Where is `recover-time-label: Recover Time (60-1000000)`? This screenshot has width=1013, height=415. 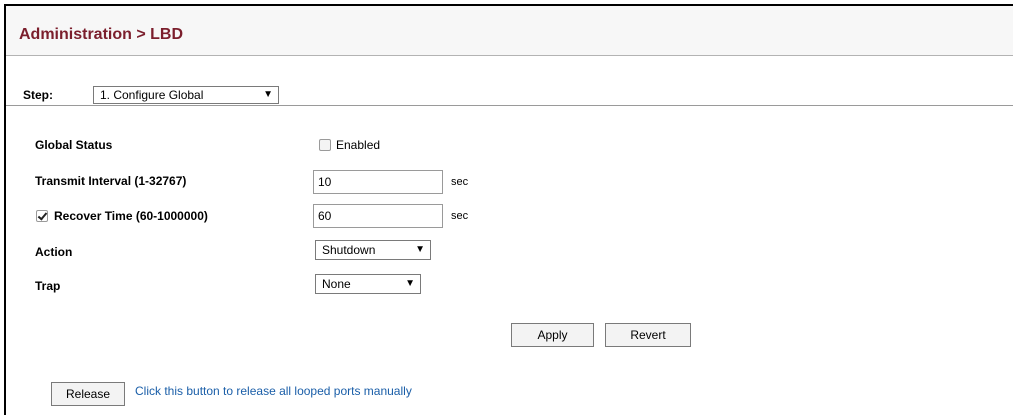 recover-time-label: Recover Time (60-1000000) is located at coordinates (131, 216).